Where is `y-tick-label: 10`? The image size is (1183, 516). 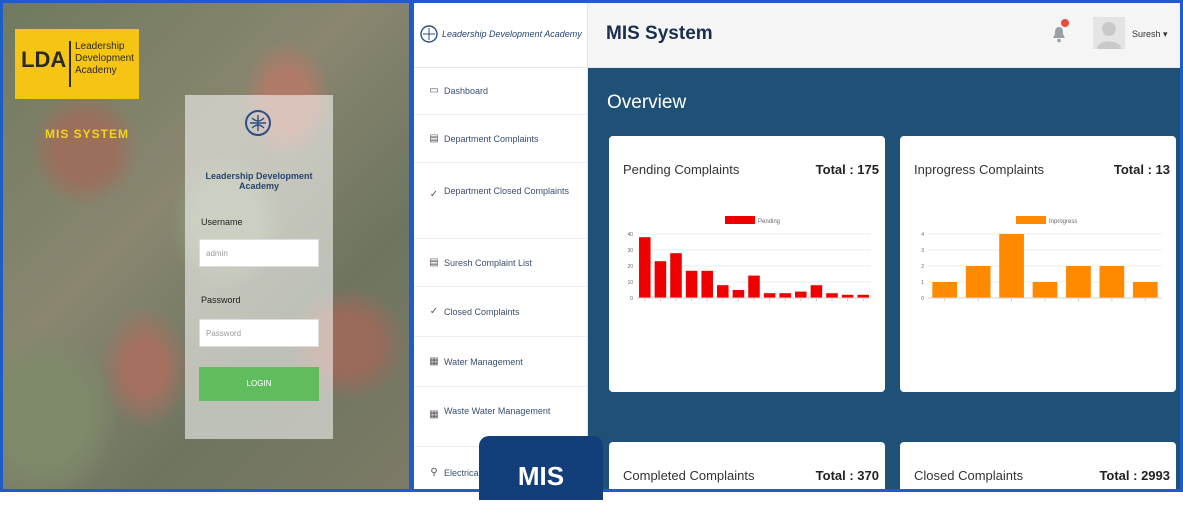
y-tick-label: 10 is located at coordinates (630, 283).